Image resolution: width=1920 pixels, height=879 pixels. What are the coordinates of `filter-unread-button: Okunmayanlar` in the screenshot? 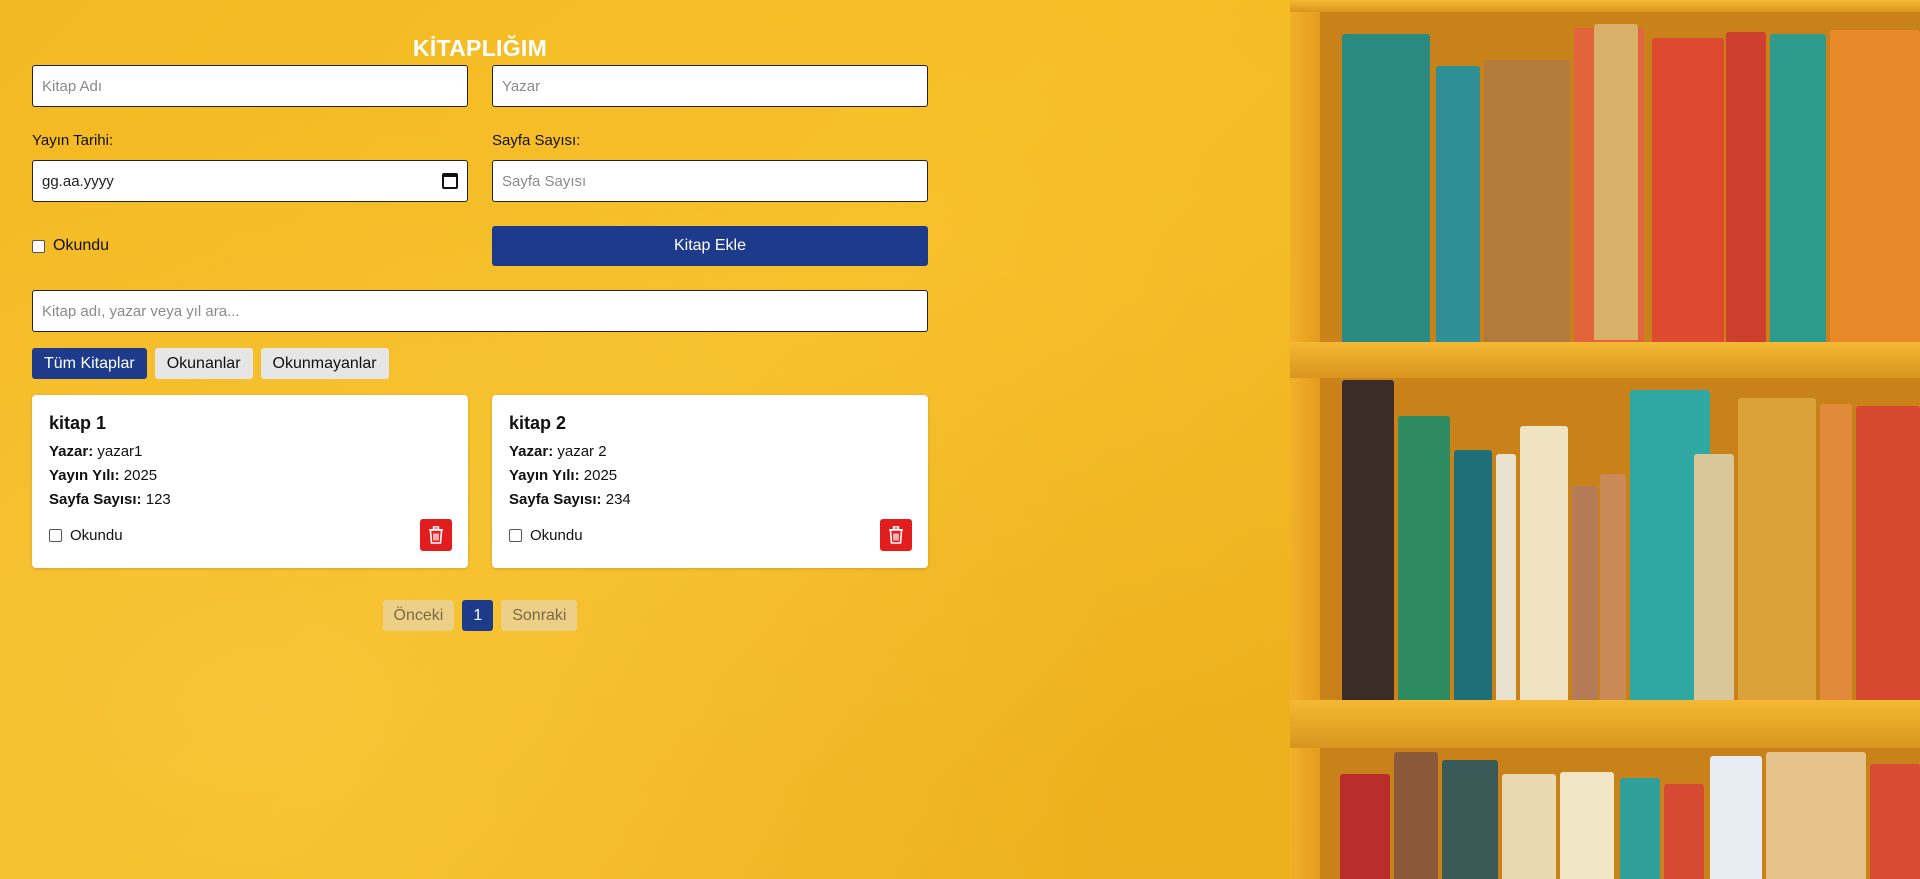 It's located at (324, 363).